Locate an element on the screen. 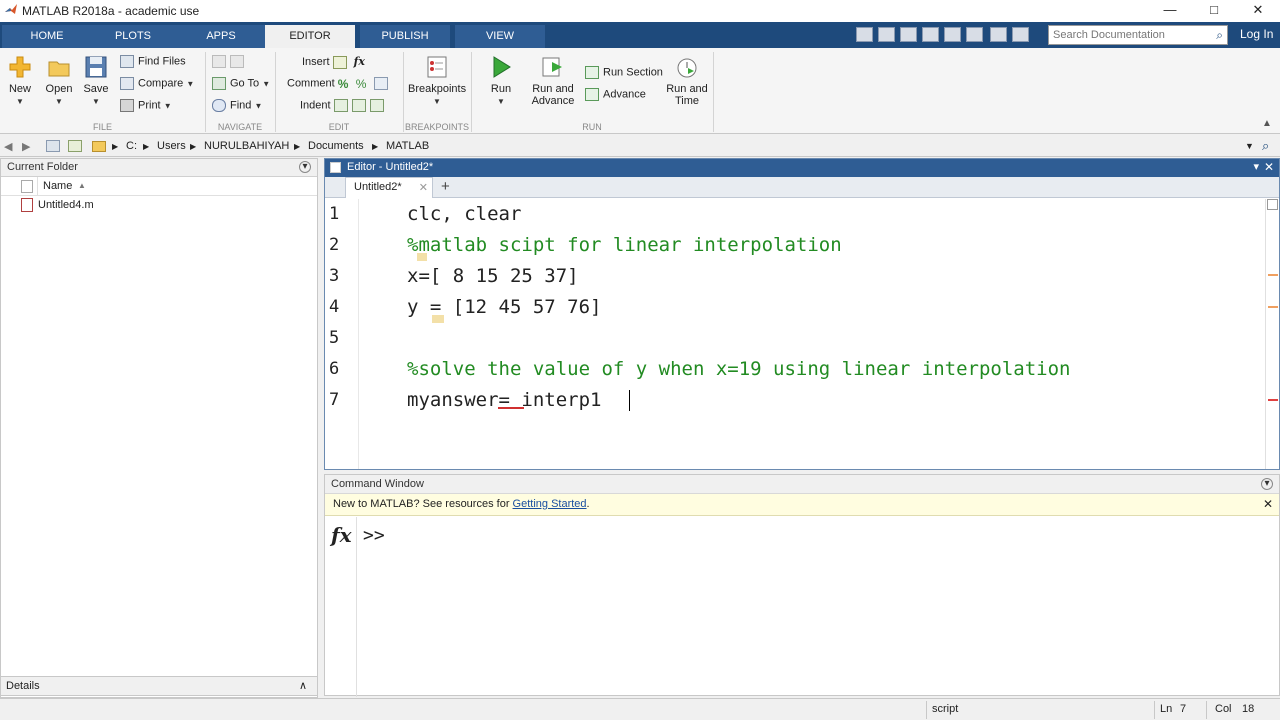 The height and width of the screenshot is (720, 1280). column-label: Col is located at coordinates (1223, 709).